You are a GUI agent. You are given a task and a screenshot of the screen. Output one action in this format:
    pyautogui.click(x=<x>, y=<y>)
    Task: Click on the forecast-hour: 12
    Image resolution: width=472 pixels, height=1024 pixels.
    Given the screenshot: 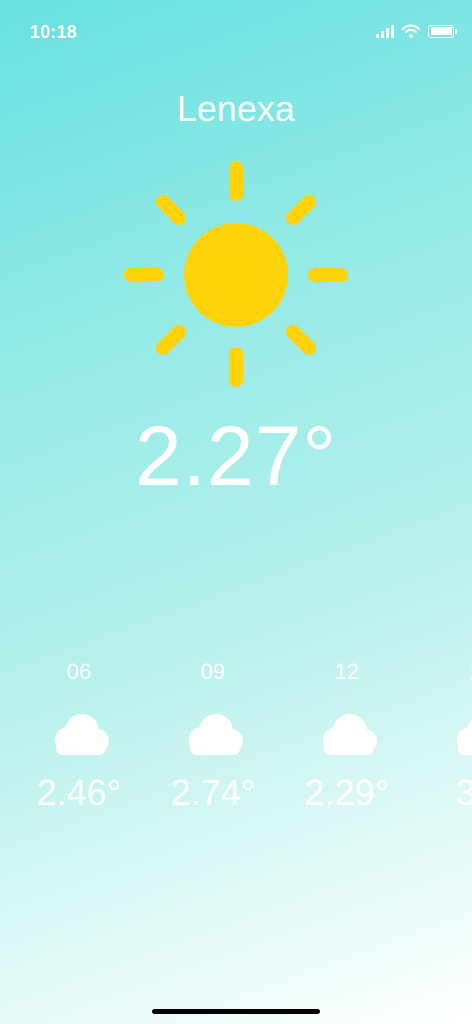 What is the action you would take?
    pyautogui.click(x=347, y=671)
    